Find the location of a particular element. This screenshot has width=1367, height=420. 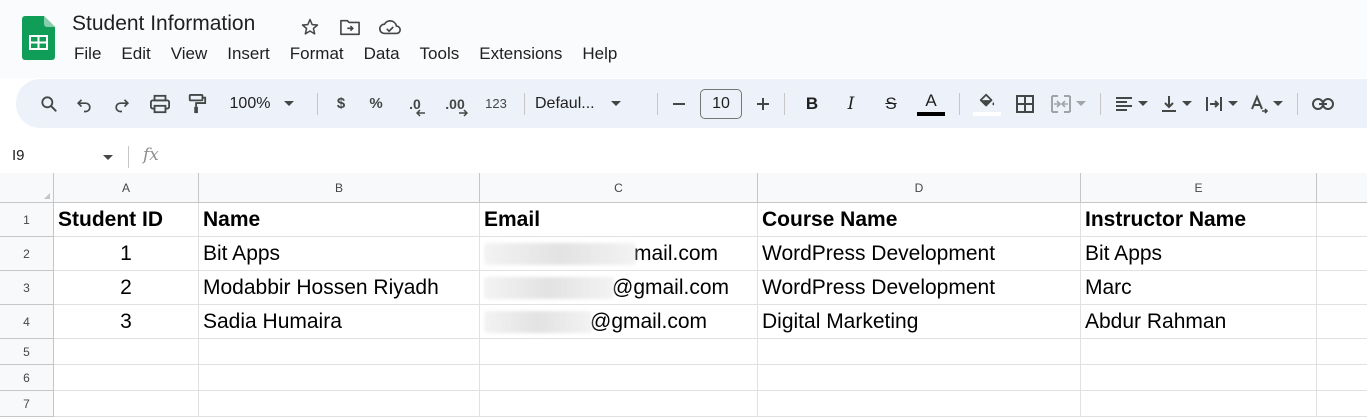

increase-font-size-icon is located at coordinates (763, 104).